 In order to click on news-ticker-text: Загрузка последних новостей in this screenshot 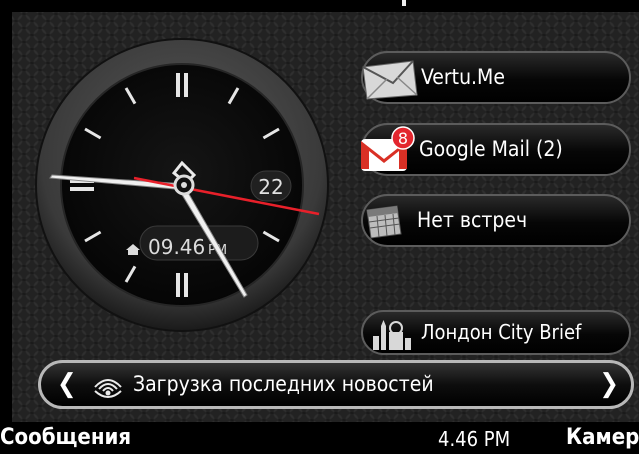, I will do `click(283, 384)`.